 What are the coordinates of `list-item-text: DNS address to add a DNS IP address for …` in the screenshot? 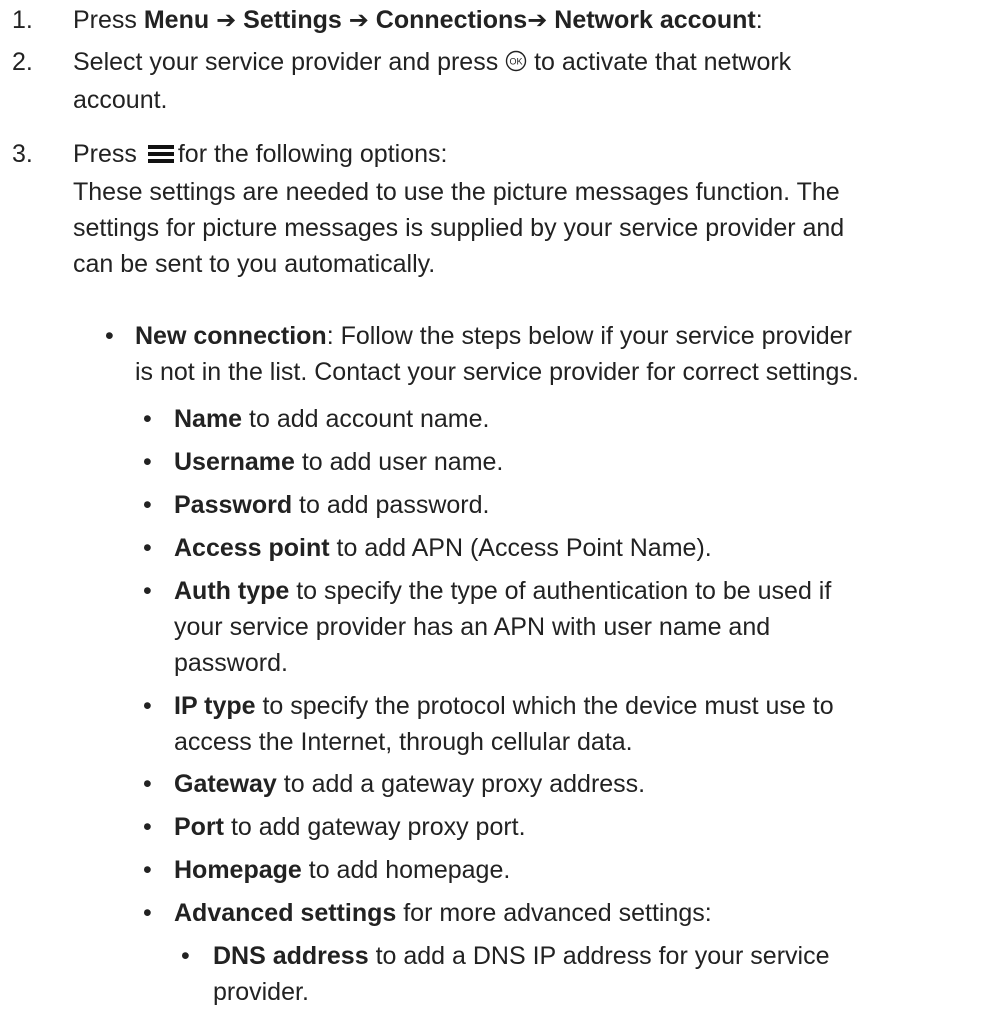 It's located at (603, 974).